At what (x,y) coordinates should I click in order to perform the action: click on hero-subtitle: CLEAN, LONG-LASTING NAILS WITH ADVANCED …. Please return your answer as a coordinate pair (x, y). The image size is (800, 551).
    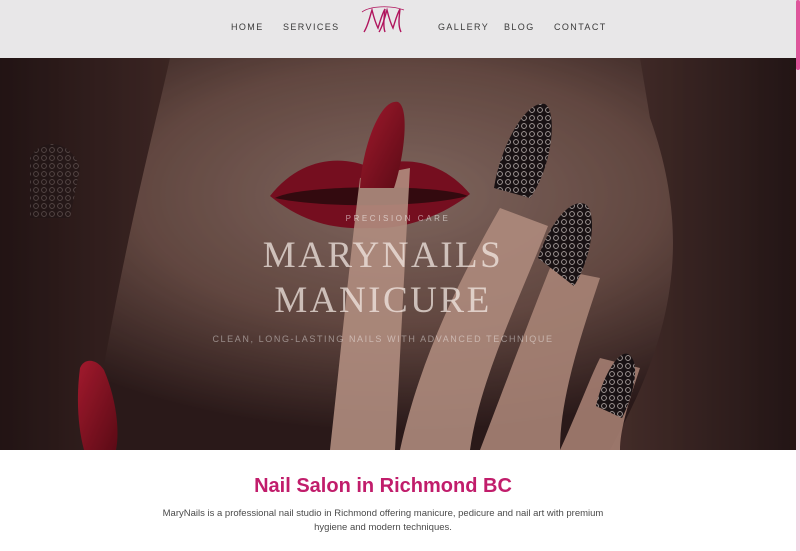
    Looking at the image, I should click on (383, 339).